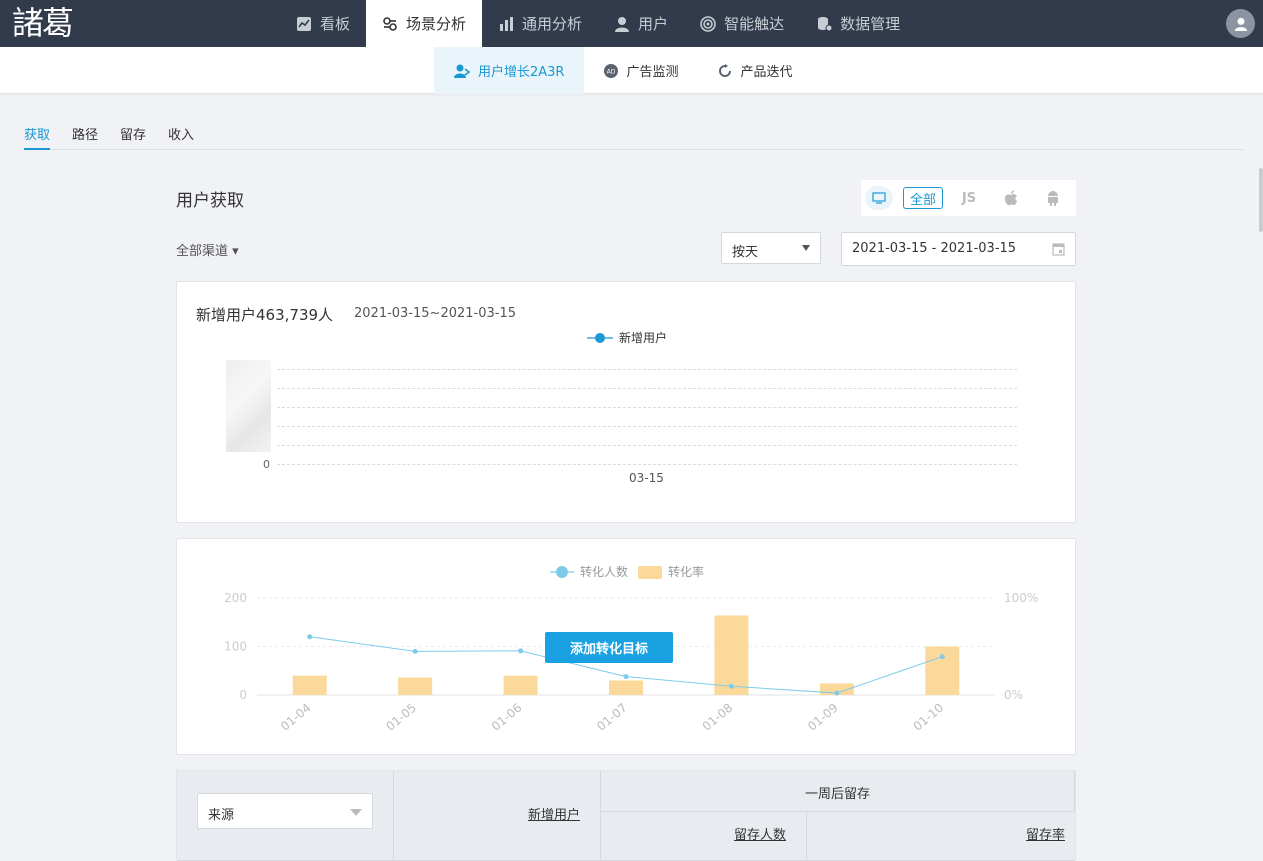 The height and width of the screenshot is (861, 1263). I want to click on nav-item-users: 用户, so click(641, 23).